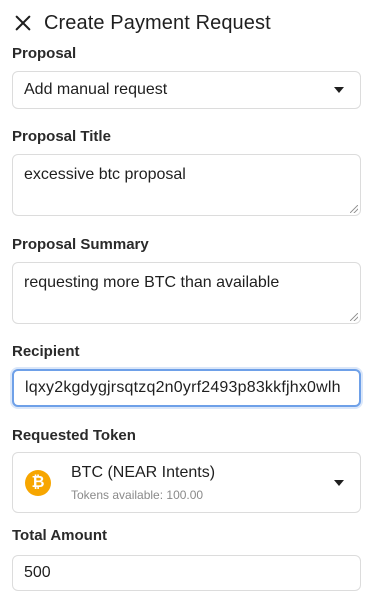 The height and width of the screenshot is (601, 369). Describe the element at coordinates (186, 185) in the screenshot. I see `proposal-title-textarea: excessive btc proposal` at that location.